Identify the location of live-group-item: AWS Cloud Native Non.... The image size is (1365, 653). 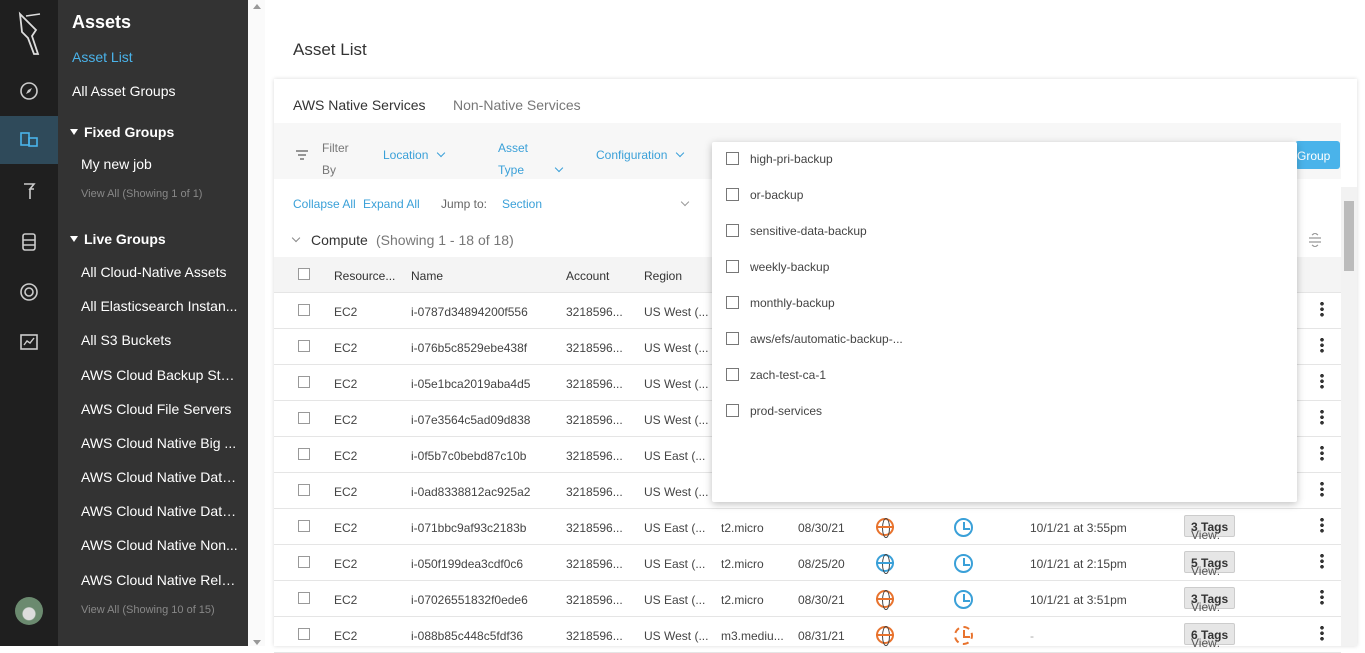
(160, 545).